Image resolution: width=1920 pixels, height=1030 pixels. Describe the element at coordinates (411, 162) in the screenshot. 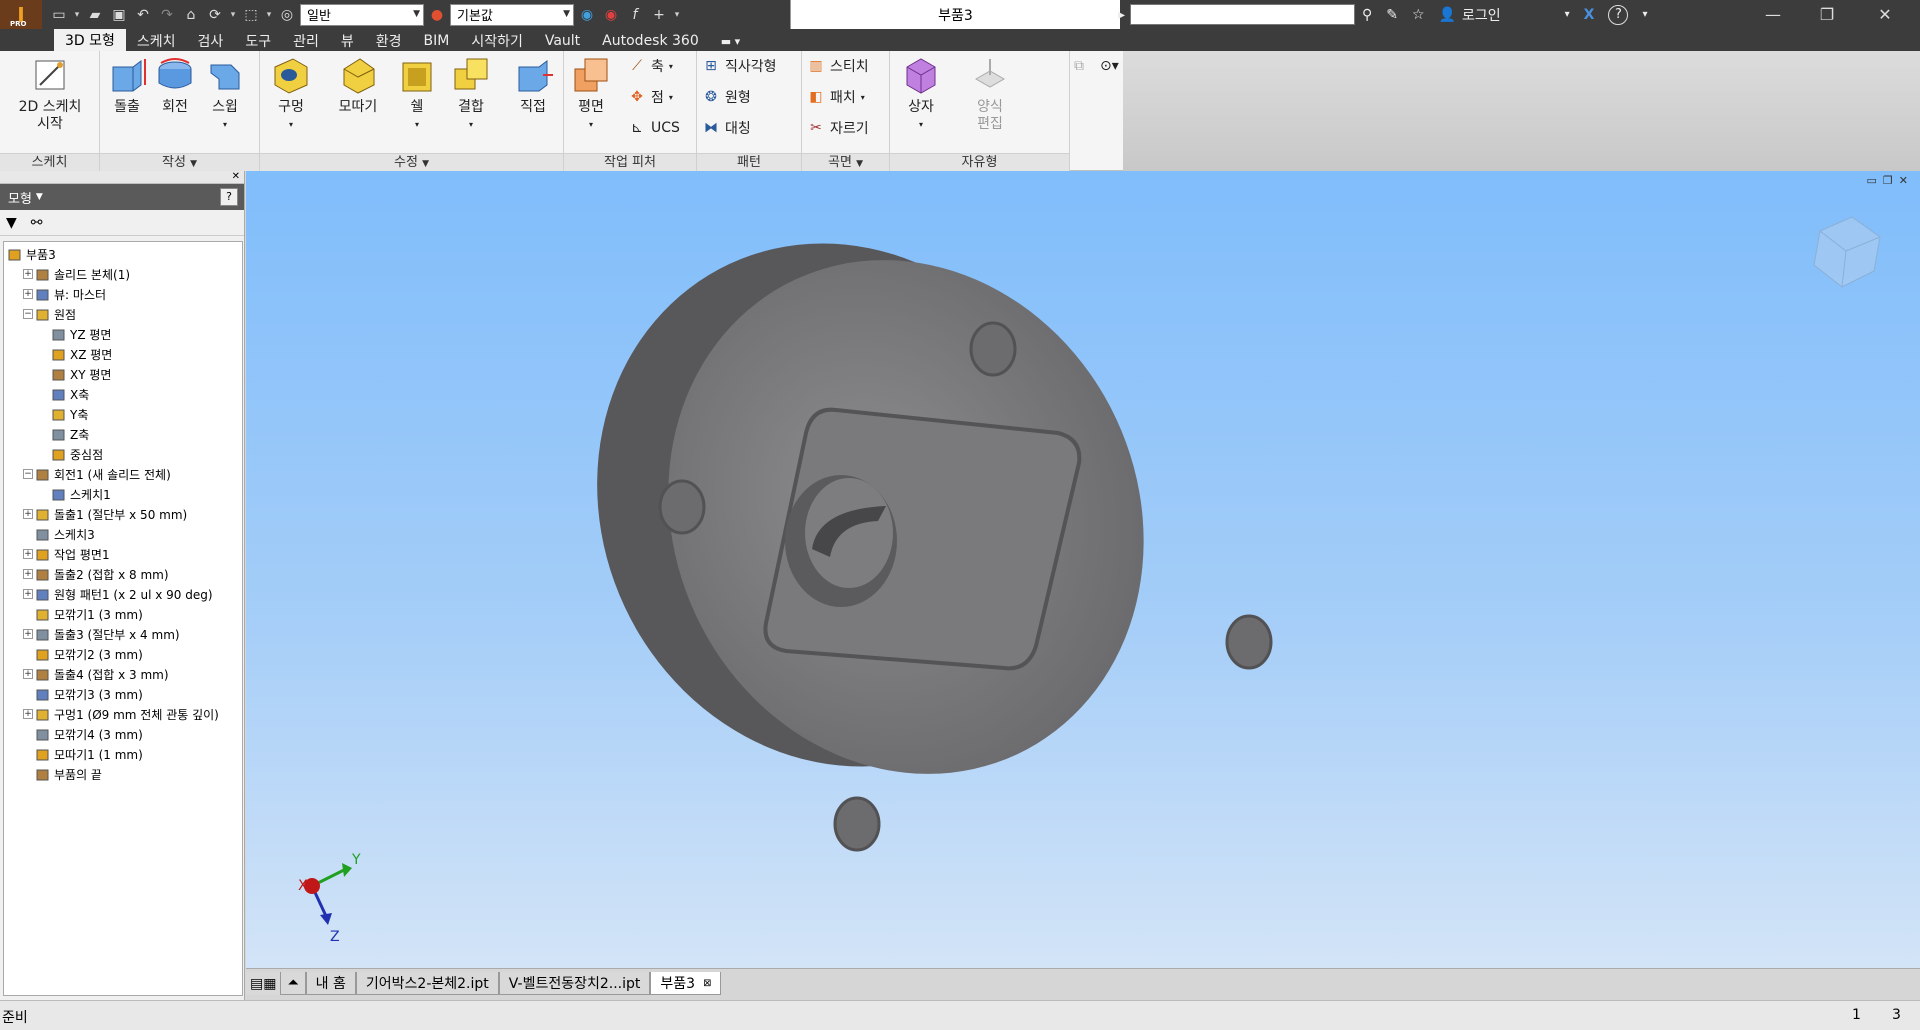

I see `panel-label-modify: 수정 ▼` at that location.